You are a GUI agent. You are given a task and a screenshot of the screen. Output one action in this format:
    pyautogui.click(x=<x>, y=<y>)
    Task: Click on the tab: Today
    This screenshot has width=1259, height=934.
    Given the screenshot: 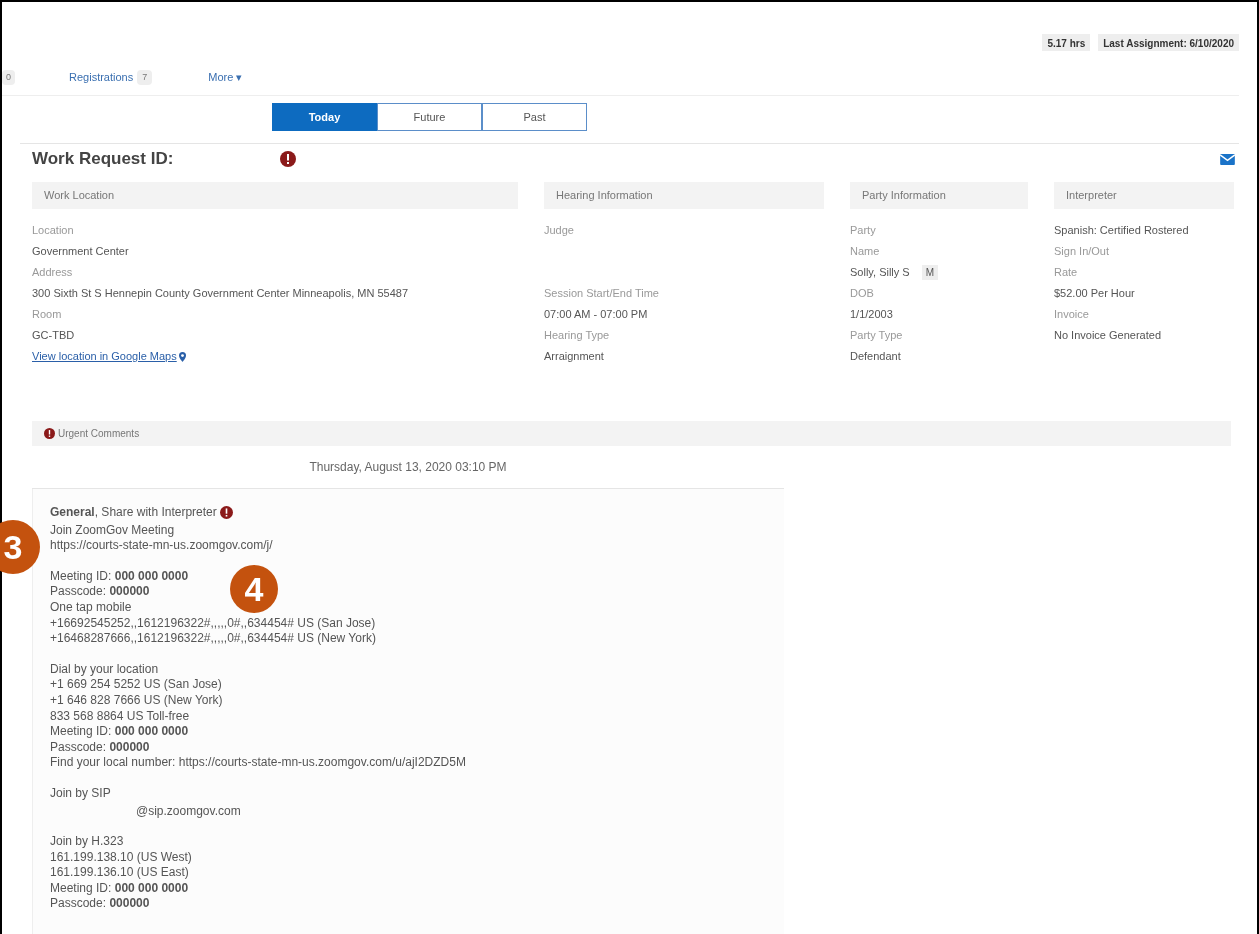 What is the action you would take?
    pyautogui.click(x=324, y=117)
    